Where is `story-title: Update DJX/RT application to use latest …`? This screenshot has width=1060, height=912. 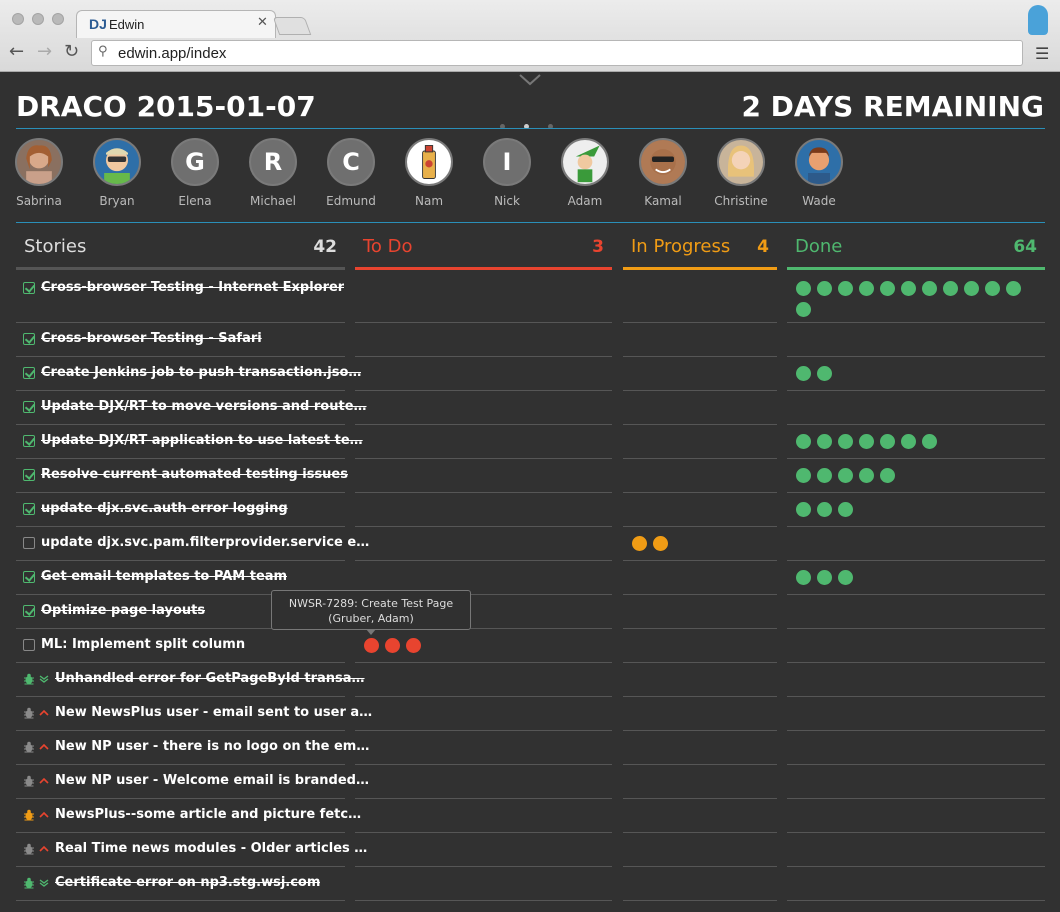 story-title: Update DJX/RT application to use latest … is located at coordinates (202, 440).